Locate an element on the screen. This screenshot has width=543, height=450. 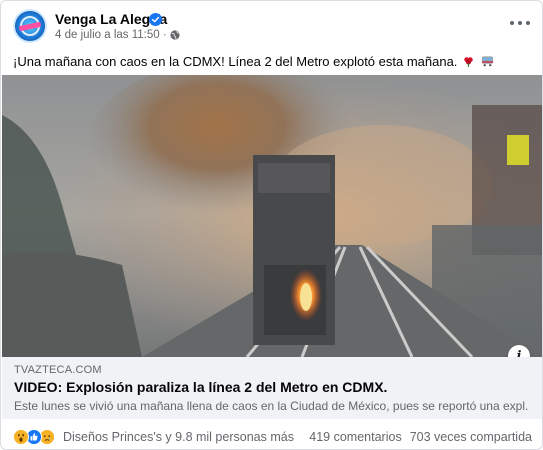
engagement-counts: 419 comentarios 703 veces compartida is located at coordinates (420, 437).